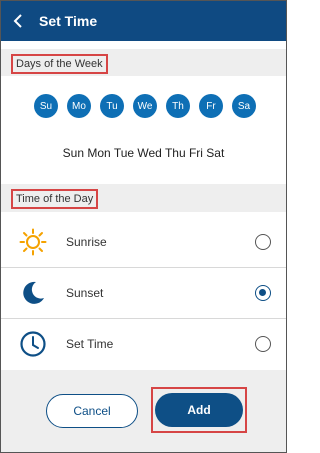 Image resolution: width=320 pixels, height=453 pixels. I want to click on days-section-header: Days of the Week, so click(143, 63).